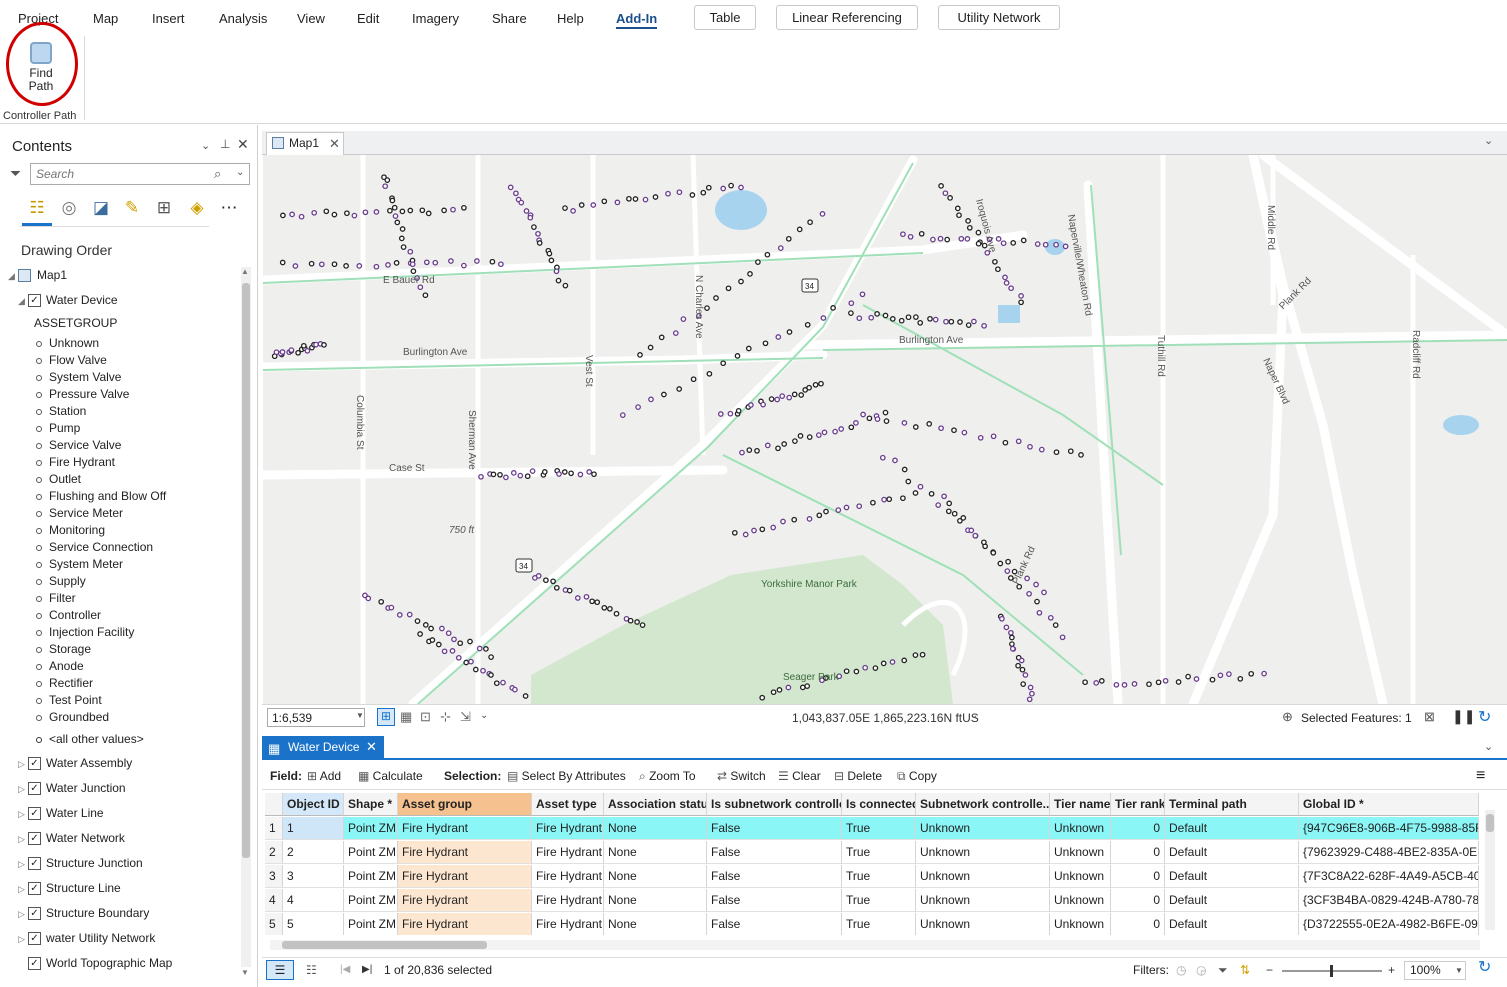 This screenshot has height=987, width=1507. I want to click on tree-layer: ▷ ✓ Structure Boundary, so click(83, 913).